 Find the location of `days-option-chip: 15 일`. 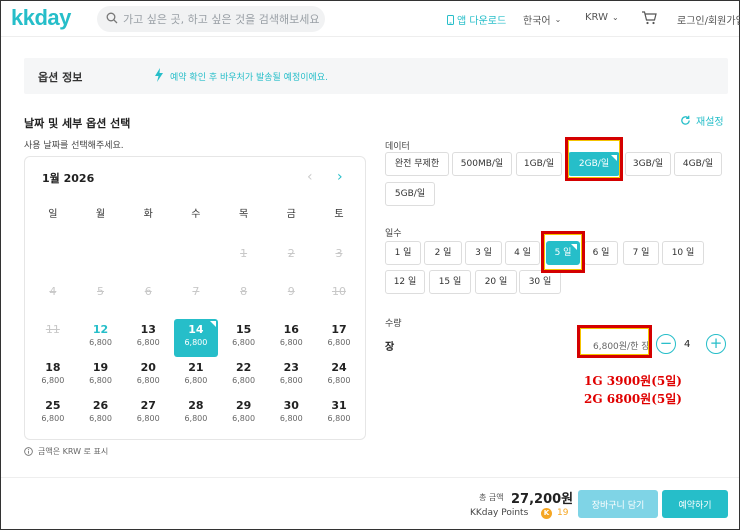

days-option-chip: 15 일 is located at coordinates (450, 282).